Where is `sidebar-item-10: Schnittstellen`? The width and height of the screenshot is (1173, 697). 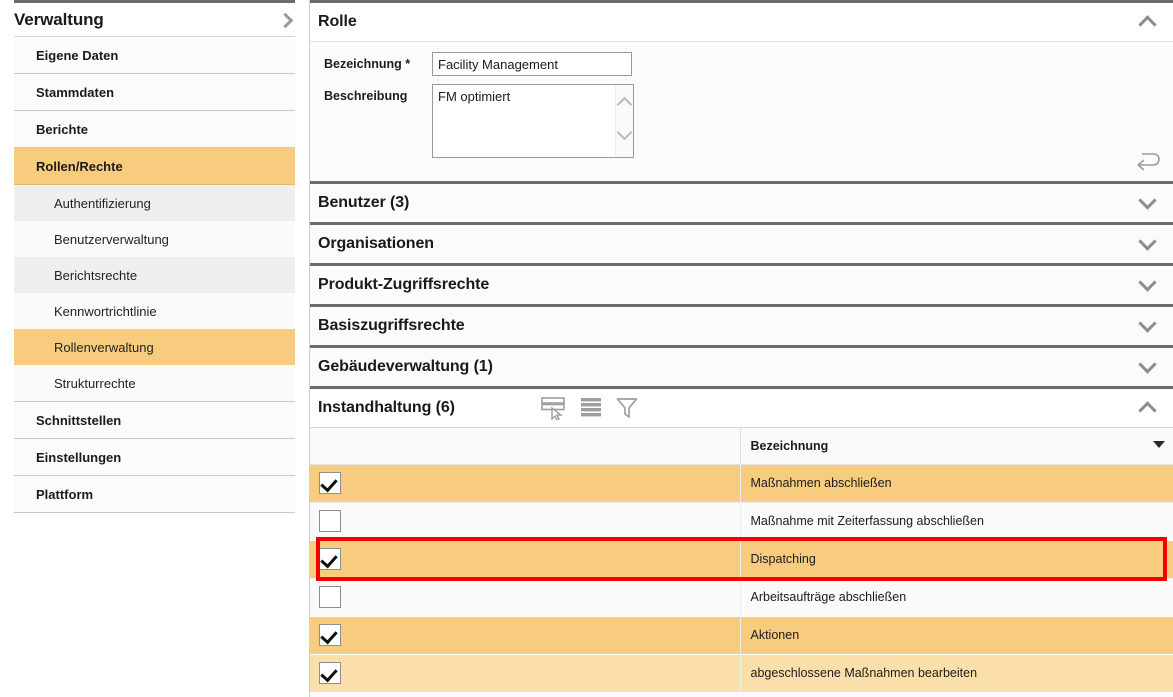
sidebar-item-10: Schnittstellen is located at coordinates (154, 420).